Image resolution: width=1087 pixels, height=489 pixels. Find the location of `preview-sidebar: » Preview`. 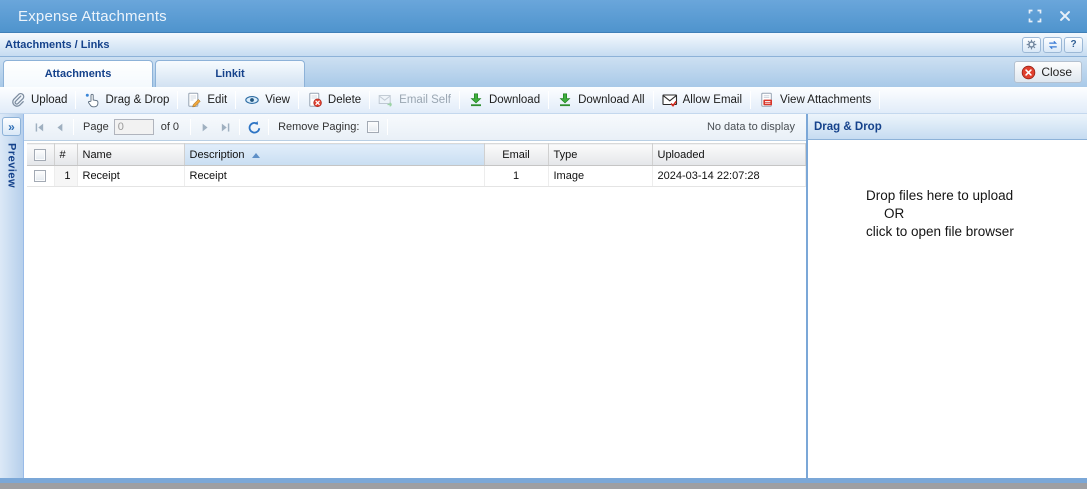

preview-sidebar: » Preview is located at coordinates (12, 296).